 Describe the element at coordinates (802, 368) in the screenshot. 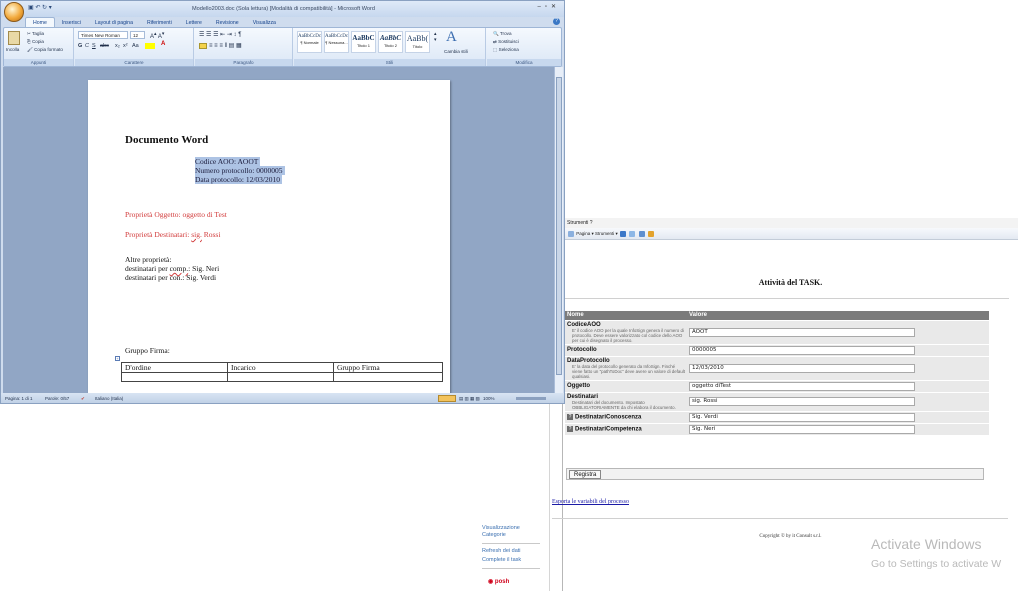

I see `dataprotocollo-input: 12/03/2010` at that location.